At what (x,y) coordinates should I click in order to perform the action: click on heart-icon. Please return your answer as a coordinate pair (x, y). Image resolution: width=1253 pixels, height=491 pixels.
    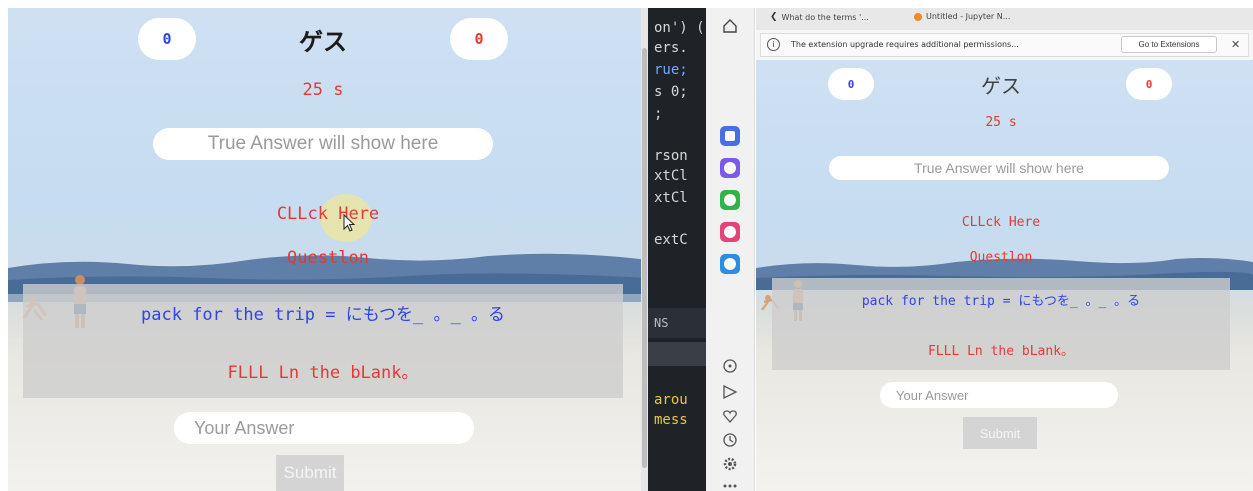
    Looking at the image, I should click on (730, 416).